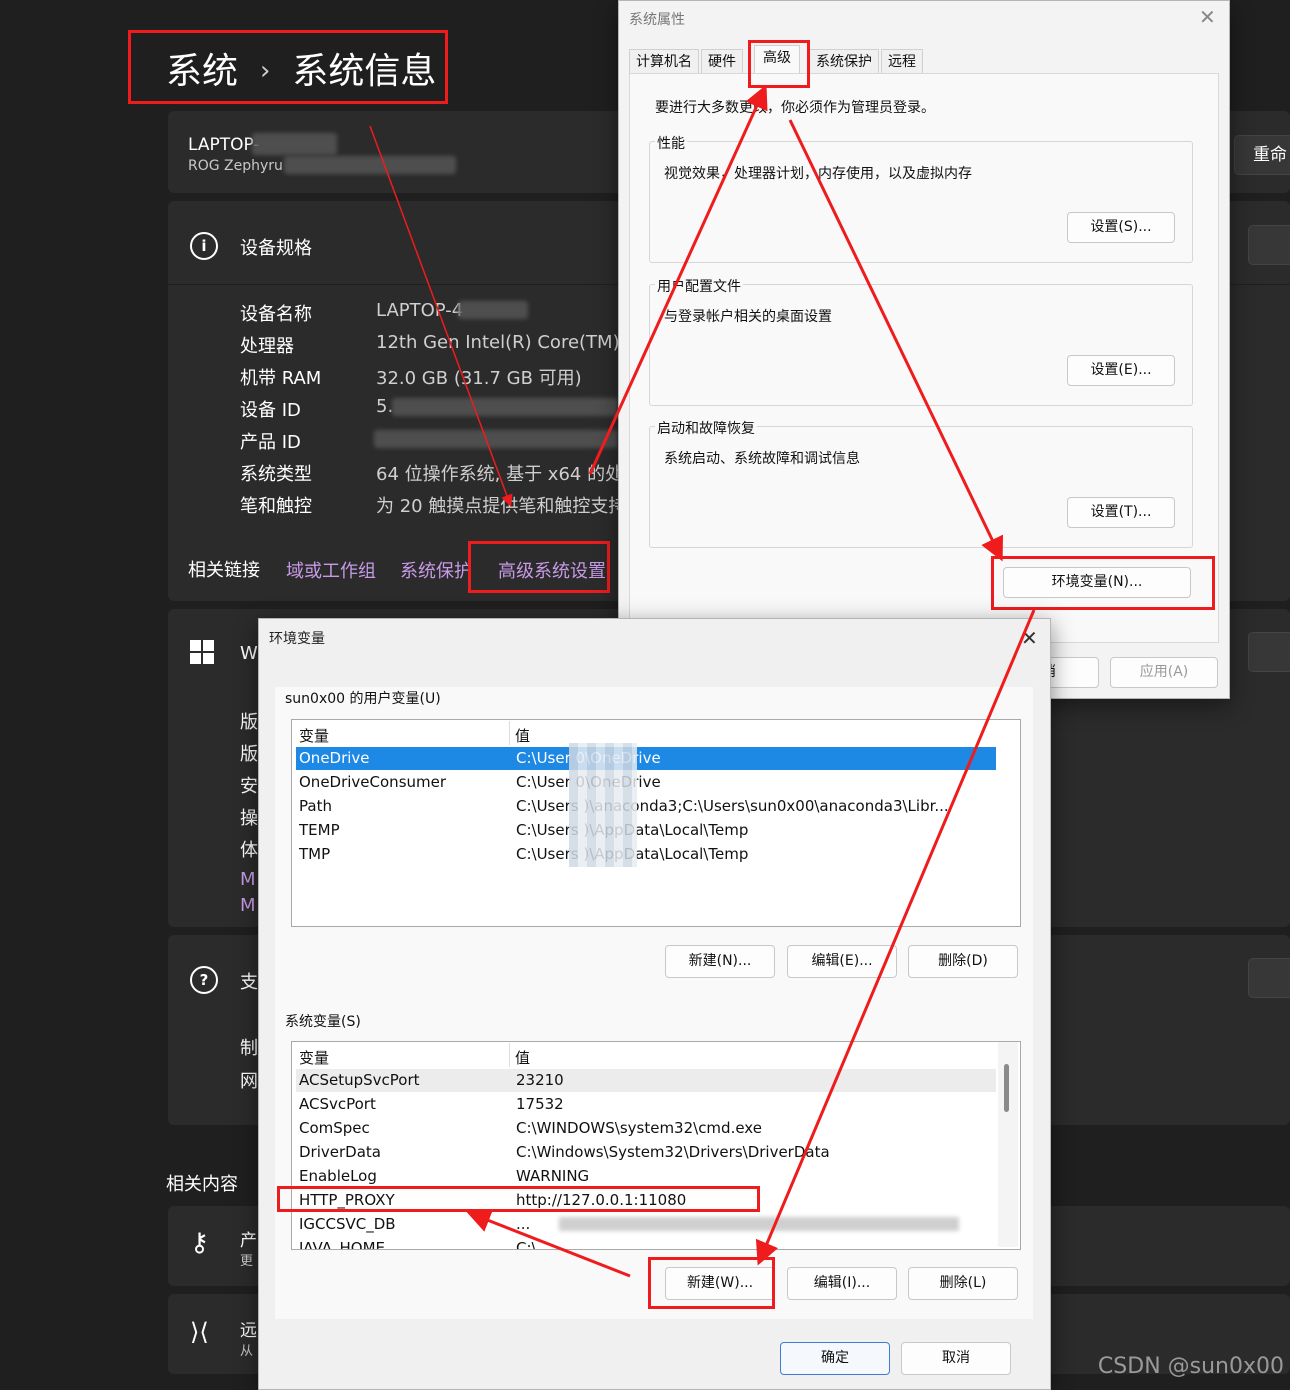  I want to click on arrow-env-button-to-new-button, so click(895, 937).